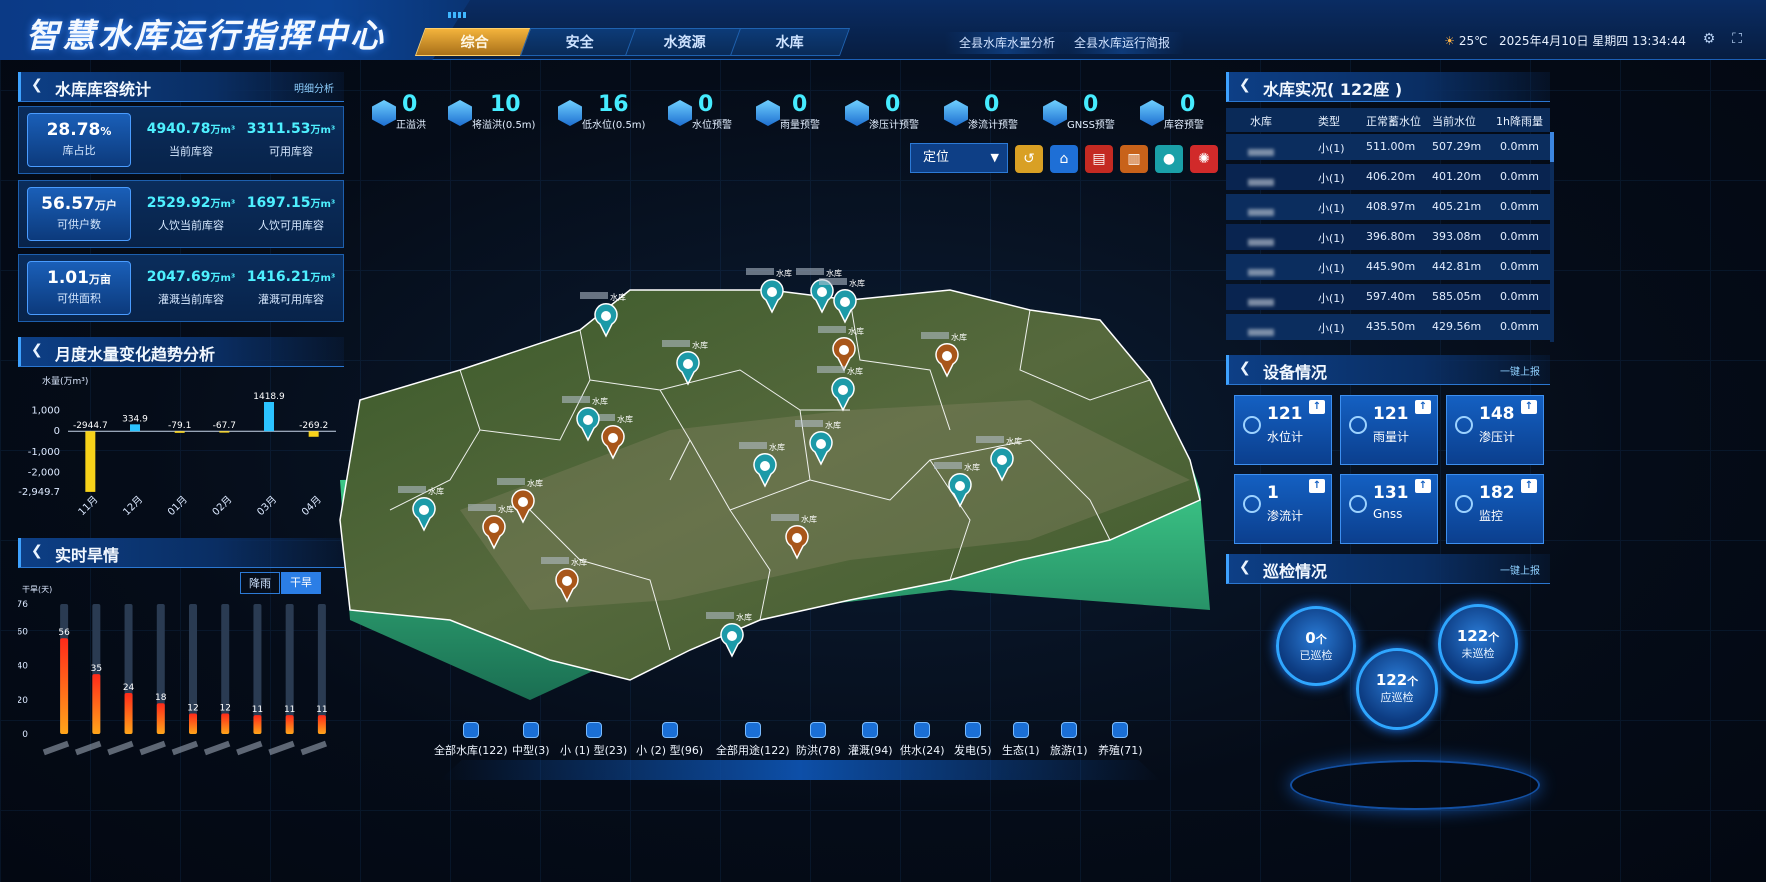 The width and height of the screenshot is (1766, 882). Describe the element at coordinates (922, 740) in the screenshot. I see `legend-item: 供水(24)` at that location.